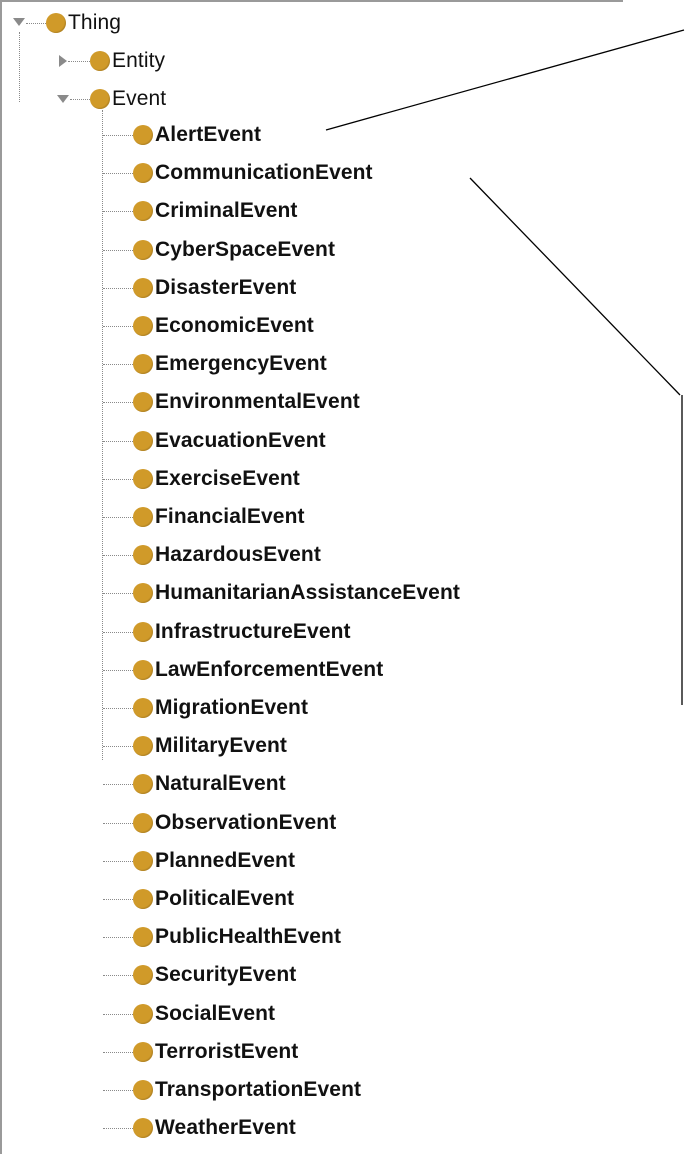 This screenshot has width=698, height=1154. I want to click on tree-node-label: EnvironmentalEvent, so click(257, 402).